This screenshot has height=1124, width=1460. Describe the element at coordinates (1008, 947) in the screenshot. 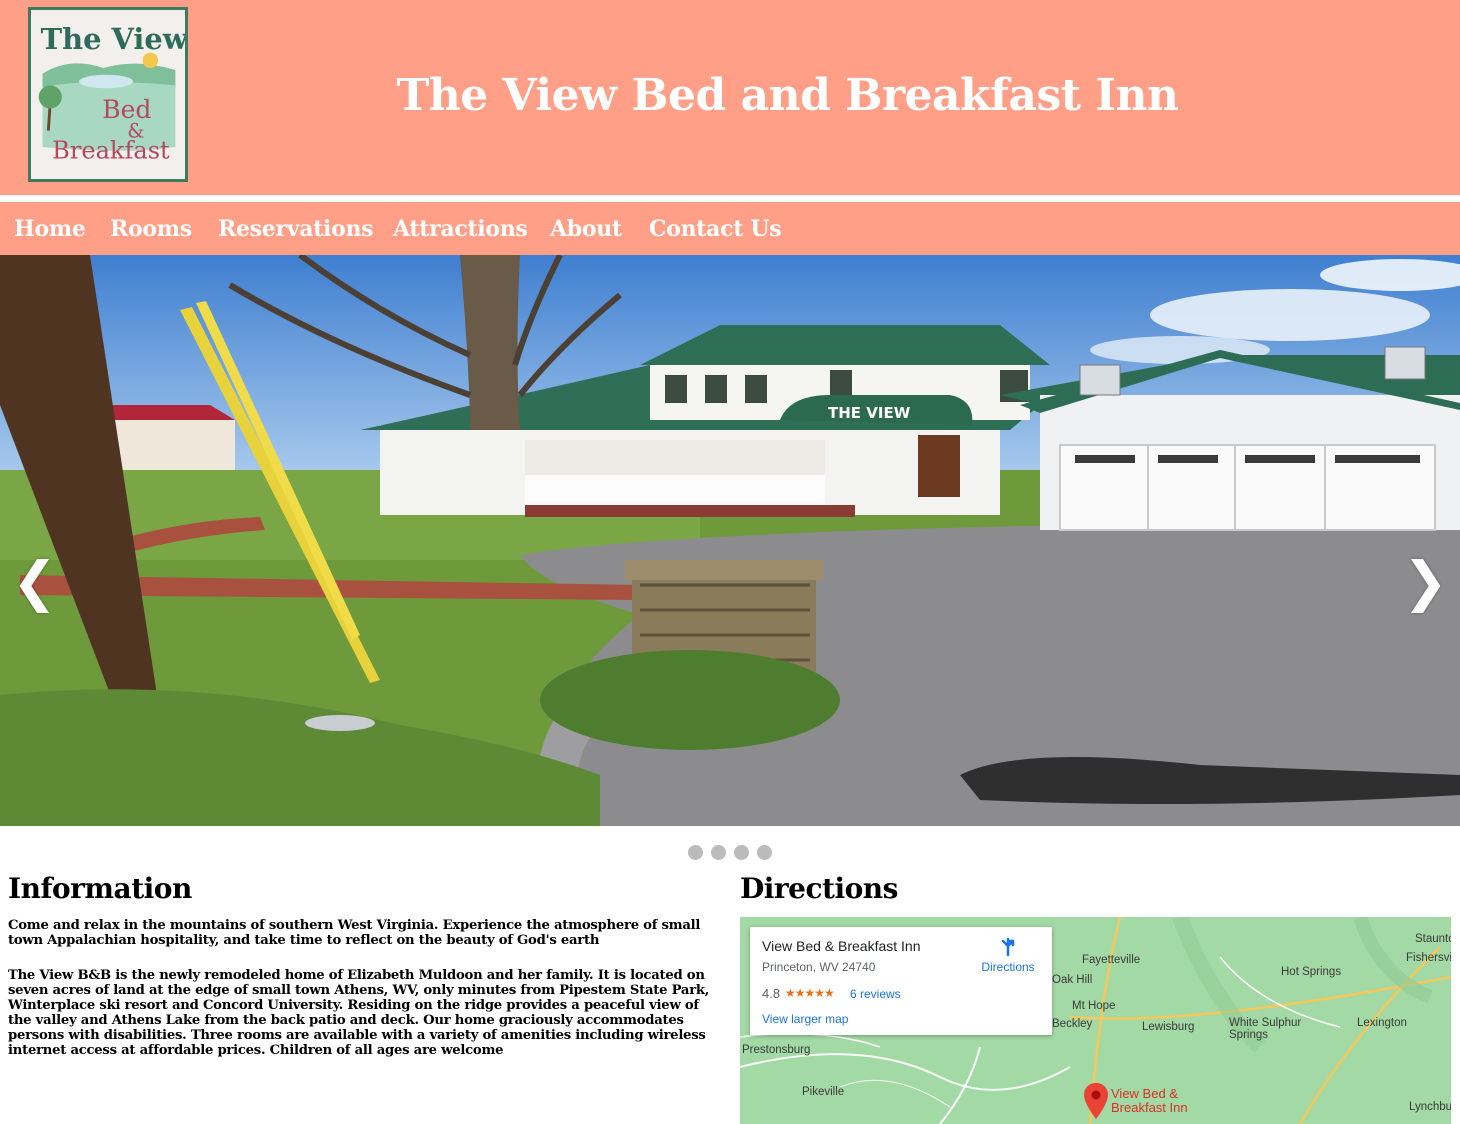

I see `directions-icon` at that location.